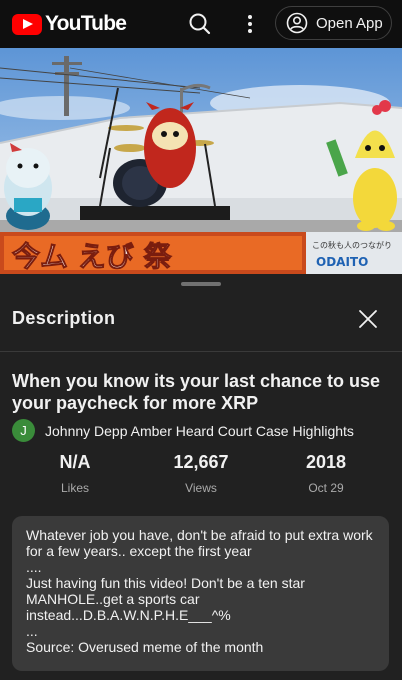 Image resolution: width=402 pixels, height=680 pixels. I want to click on svg-text: 今ム えび 祭, so click(92, 256).